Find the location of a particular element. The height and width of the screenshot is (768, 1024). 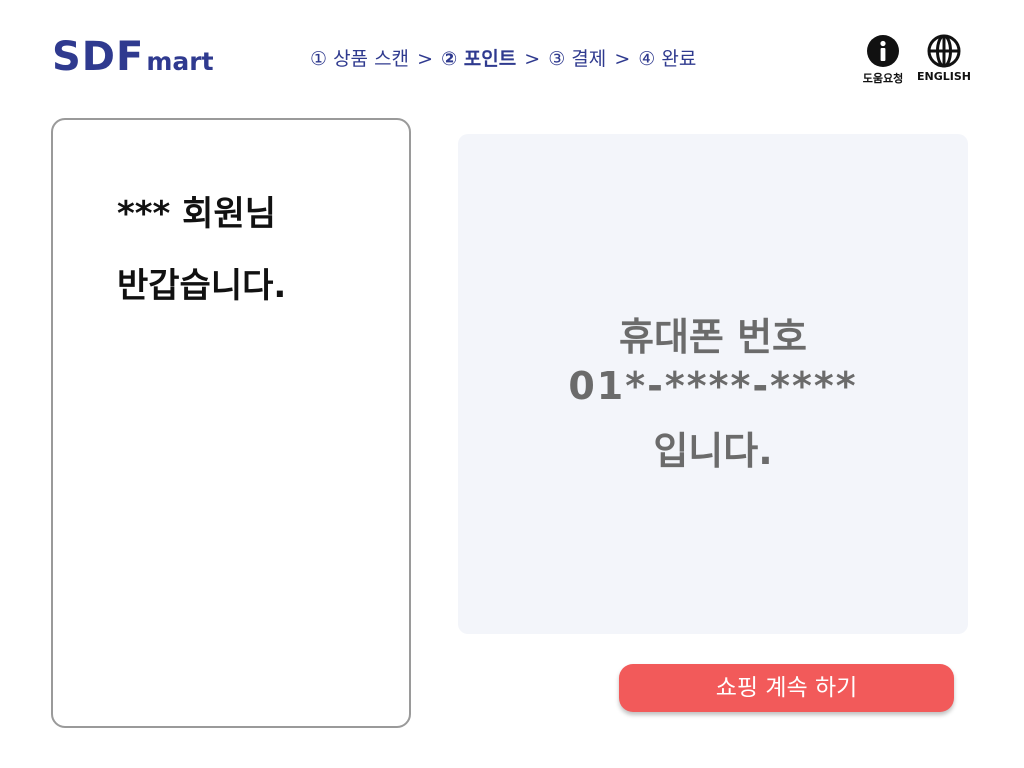

phone-suffix: 입니다. is located at coordinates (713, 451).